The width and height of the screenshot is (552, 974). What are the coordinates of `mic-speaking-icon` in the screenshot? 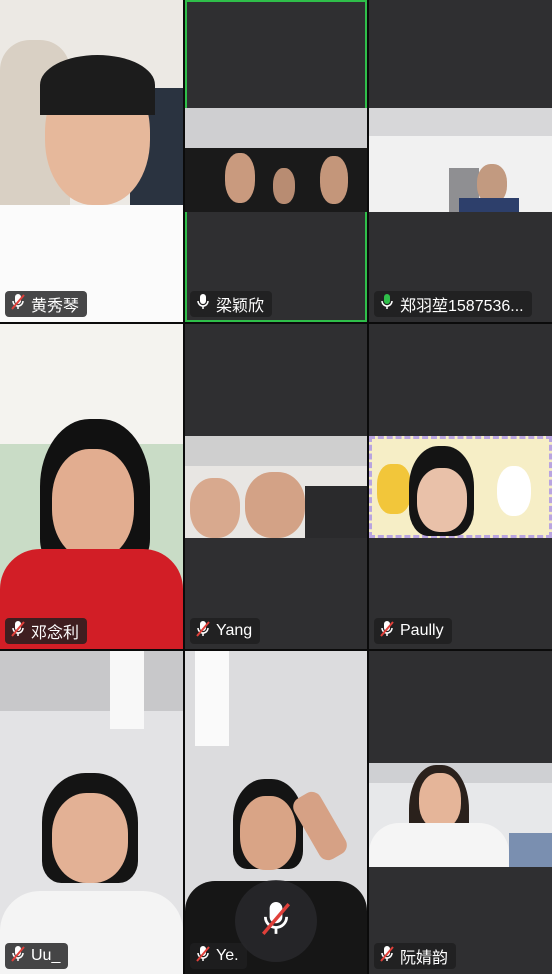 It's located at (387, 304).